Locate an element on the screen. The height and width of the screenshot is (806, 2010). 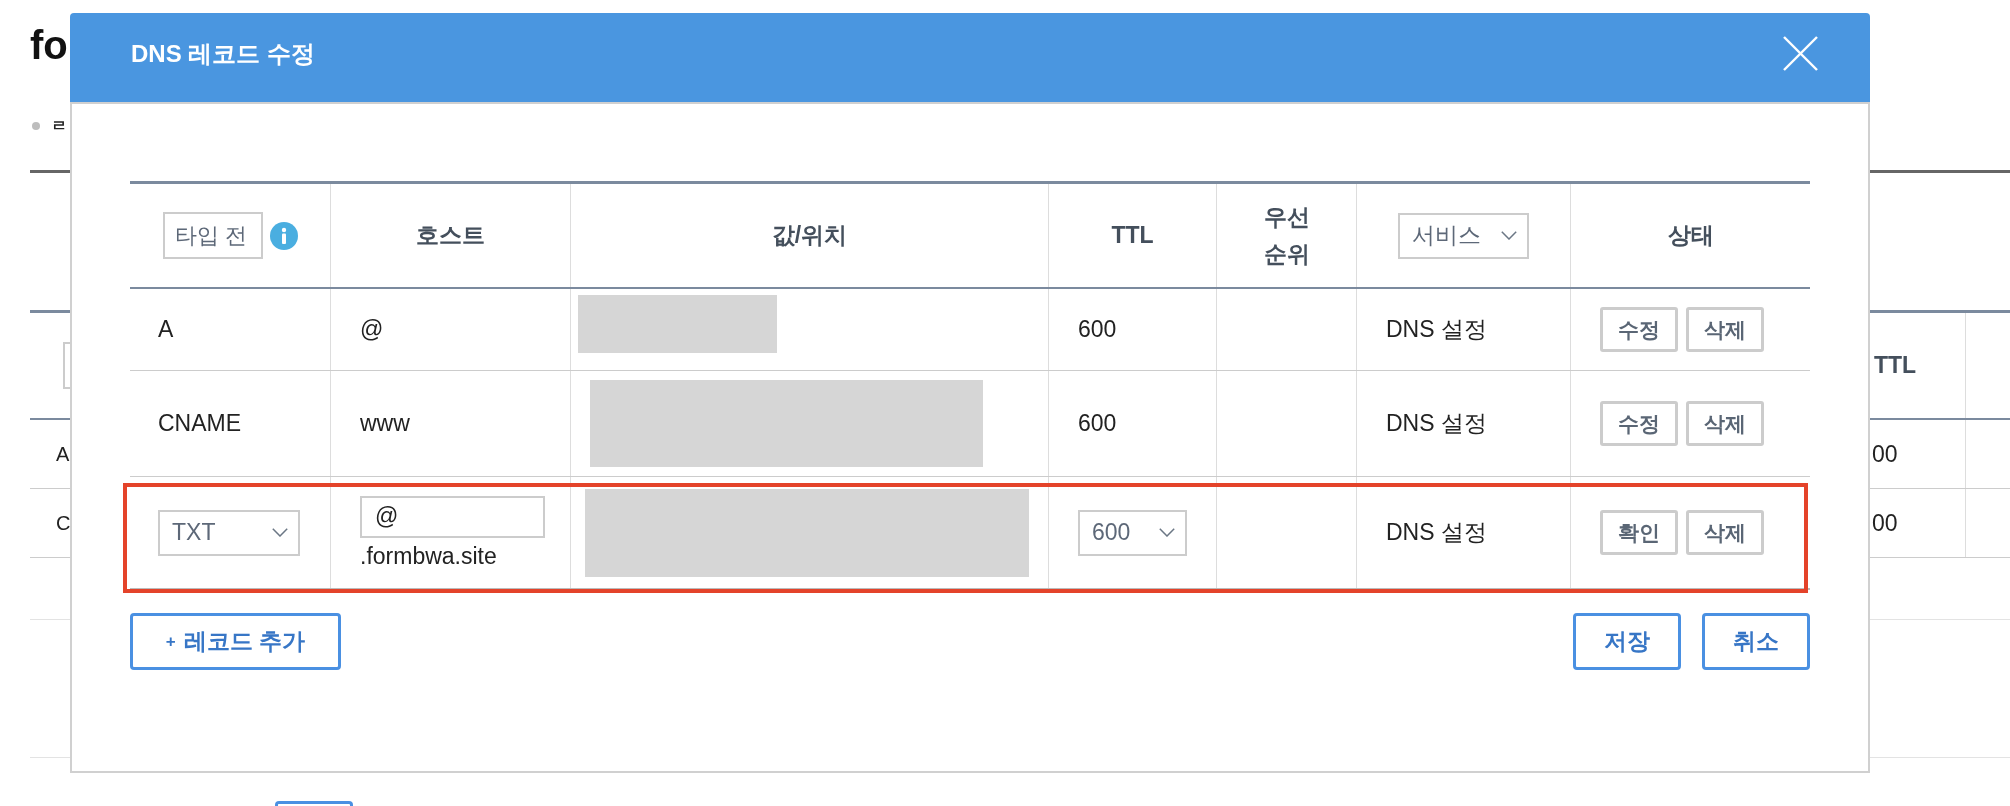
page-title: fo is located at coordinates (49, 45).